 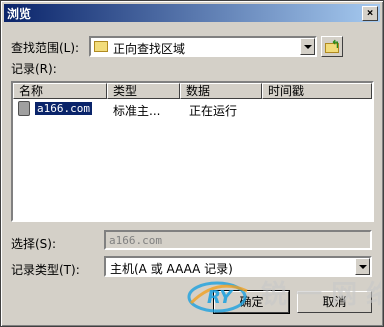 I want to click on search-scope-label: 查找范围(L):, so click(x=45, y=48).